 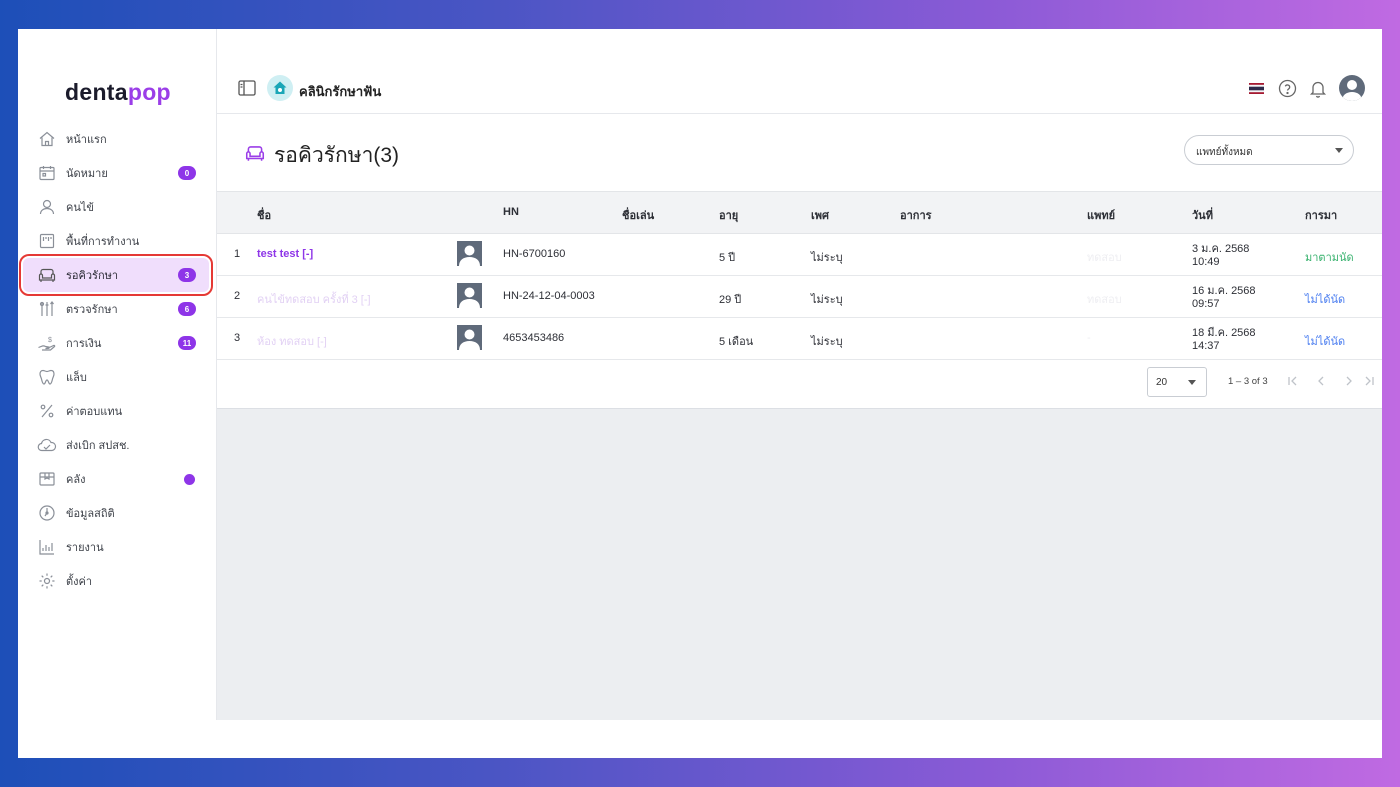 What do you see at coordinates (116, 581) in the screenshot?
I see `sidebar-item-settings: ตั้งค่า` at bounding box center [116, 581].